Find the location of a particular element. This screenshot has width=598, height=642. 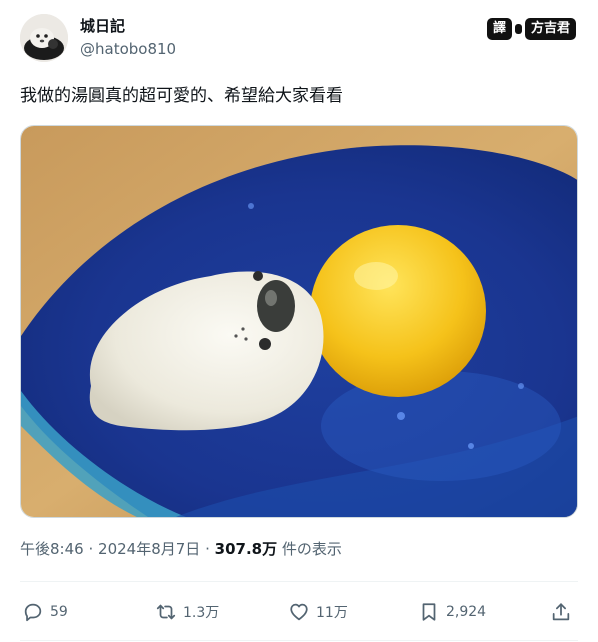

avatar is located at coordinates (44, 38).